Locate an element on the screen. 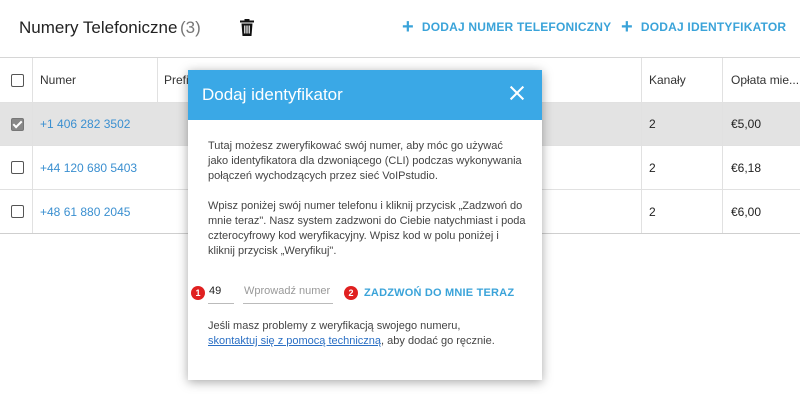  monthly-fee-value: €6,18 is located at coordinates (746, 167).